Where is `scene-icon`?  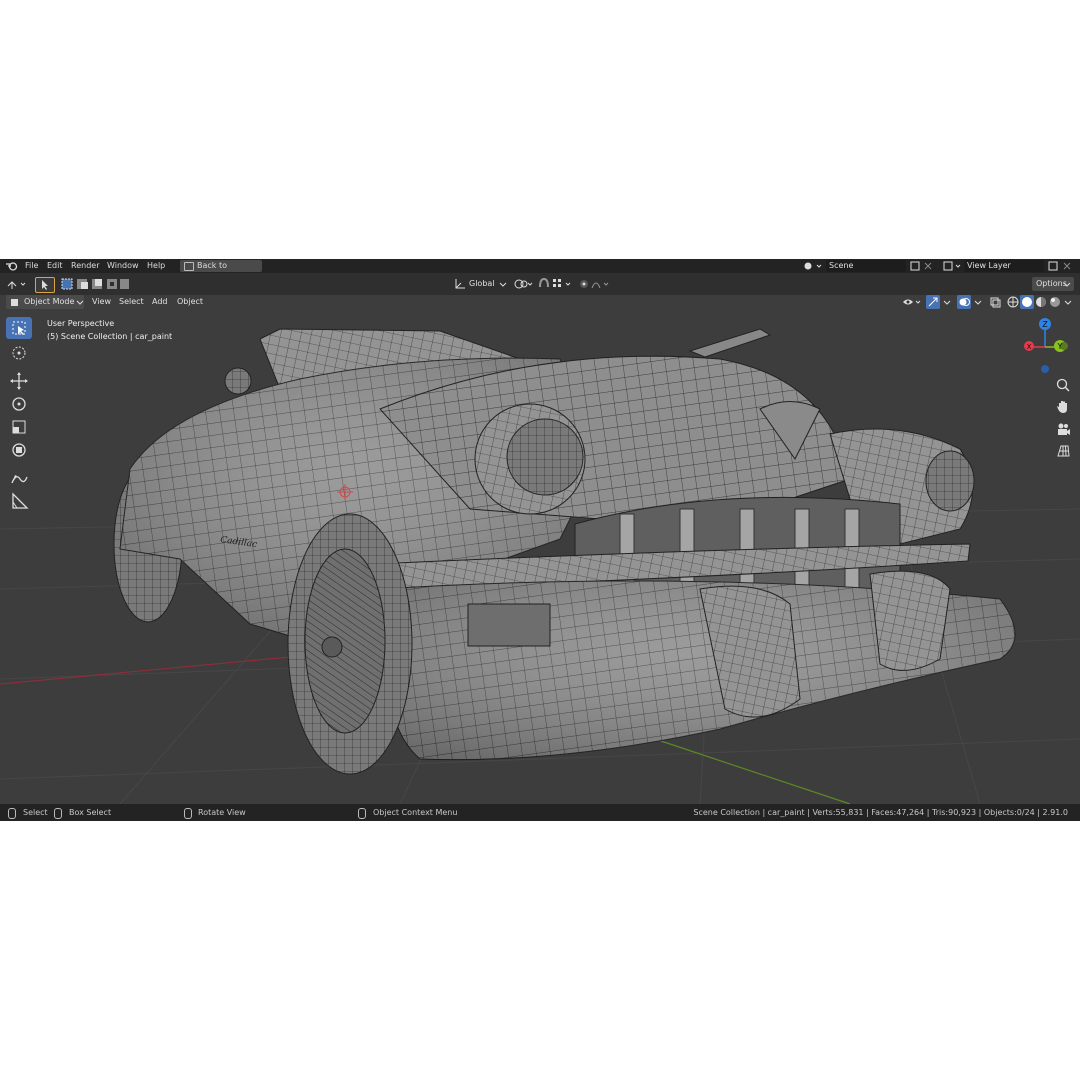
scene-icon is located at coordinates (813, 266).